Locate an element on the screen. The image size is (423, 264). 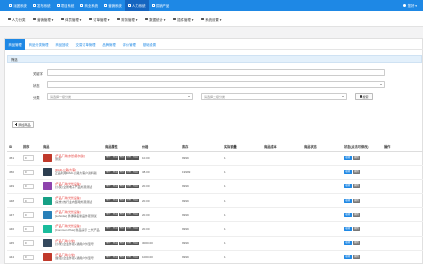
user-menu: 您好 ▾ is located at coordinates (410, 5).